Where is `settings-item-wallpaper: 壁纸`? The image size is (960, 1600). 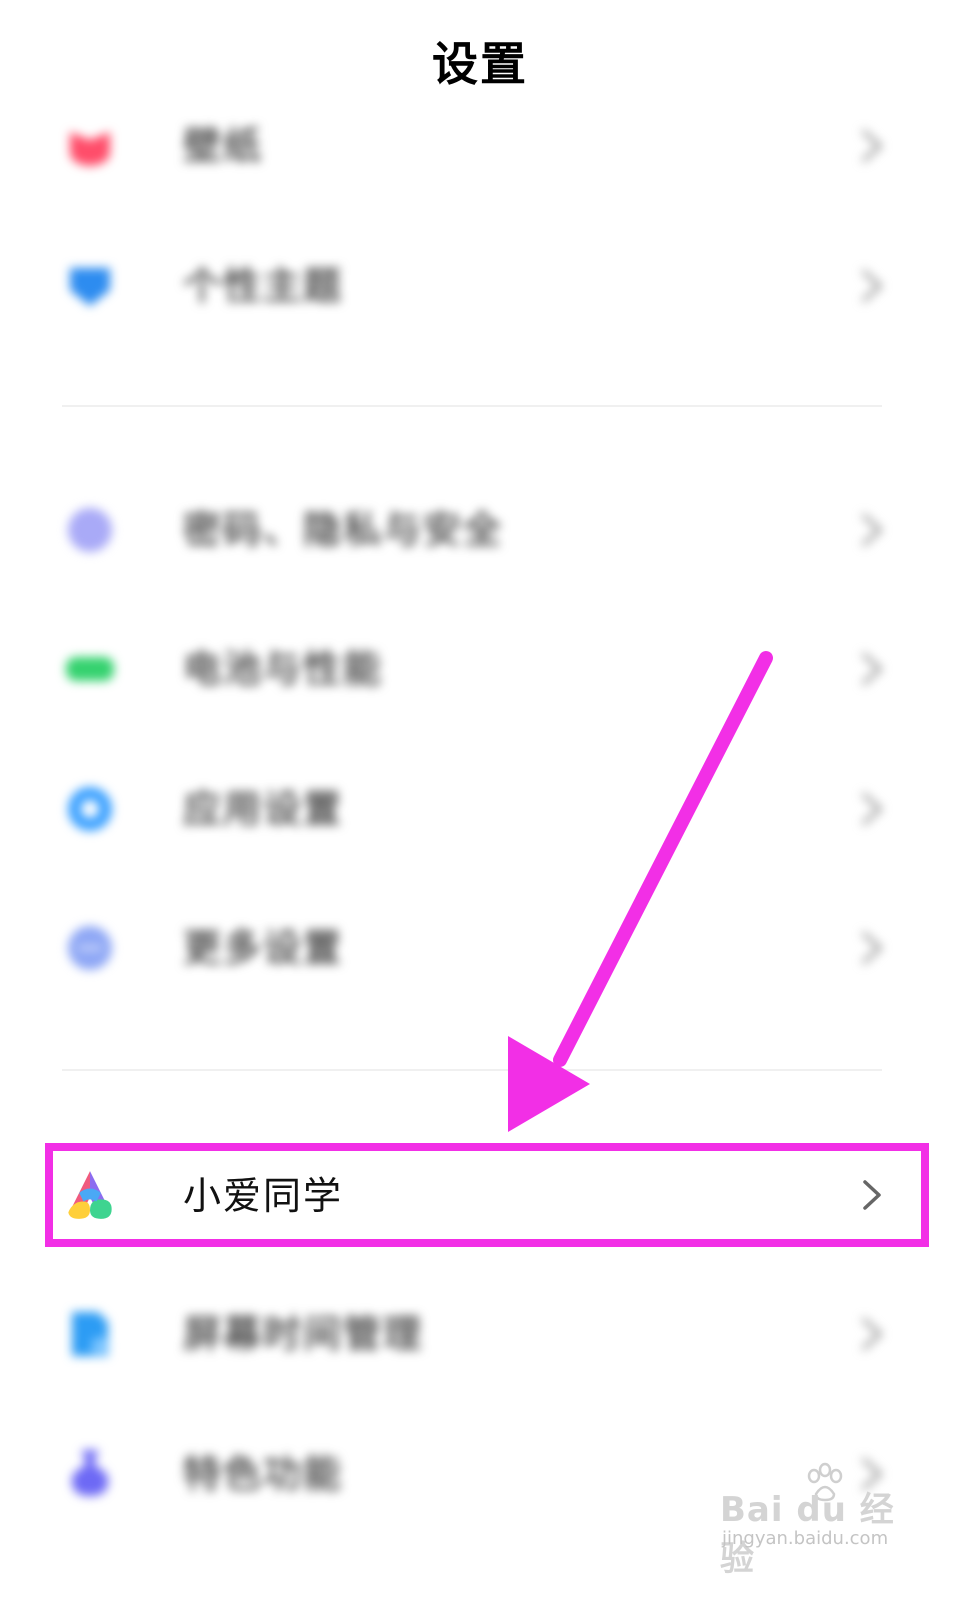
settings-item-wallpaper: 壁纸 is located at coordinates (480, 146).